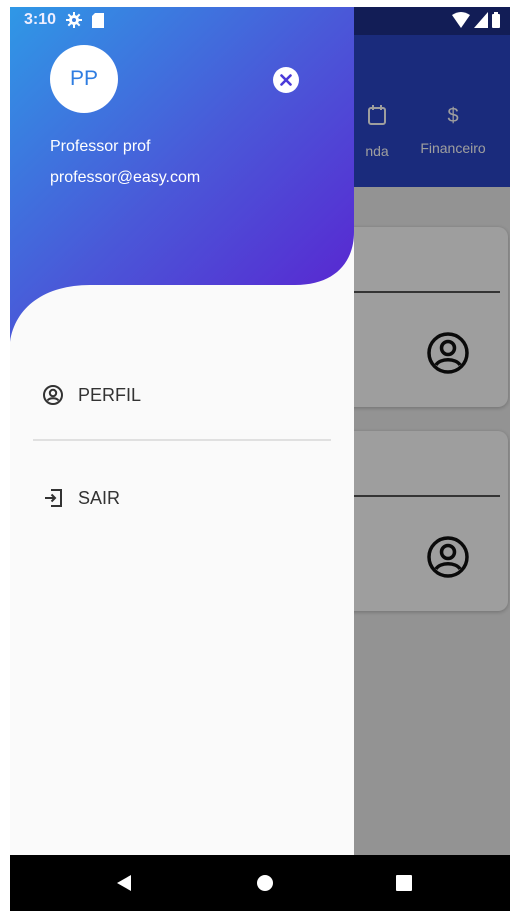 The width and height of the screenshot is (510, 911). I want to click on nav-back-button, so click(124, 883).